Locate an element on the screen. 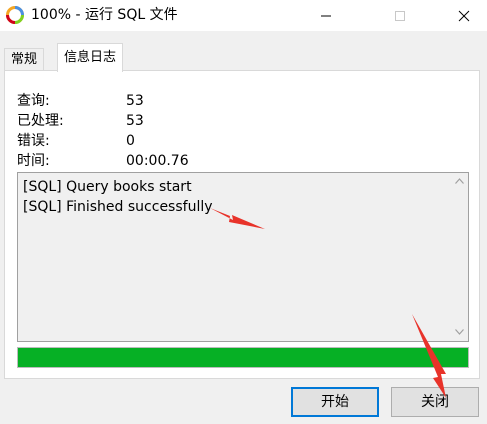 The width and height of the screenshot is (487, 424). stats-list: 查询: 53 已处理: 53 错误: 0 时间: 00:00.76 is located at coordinates (167, 131).